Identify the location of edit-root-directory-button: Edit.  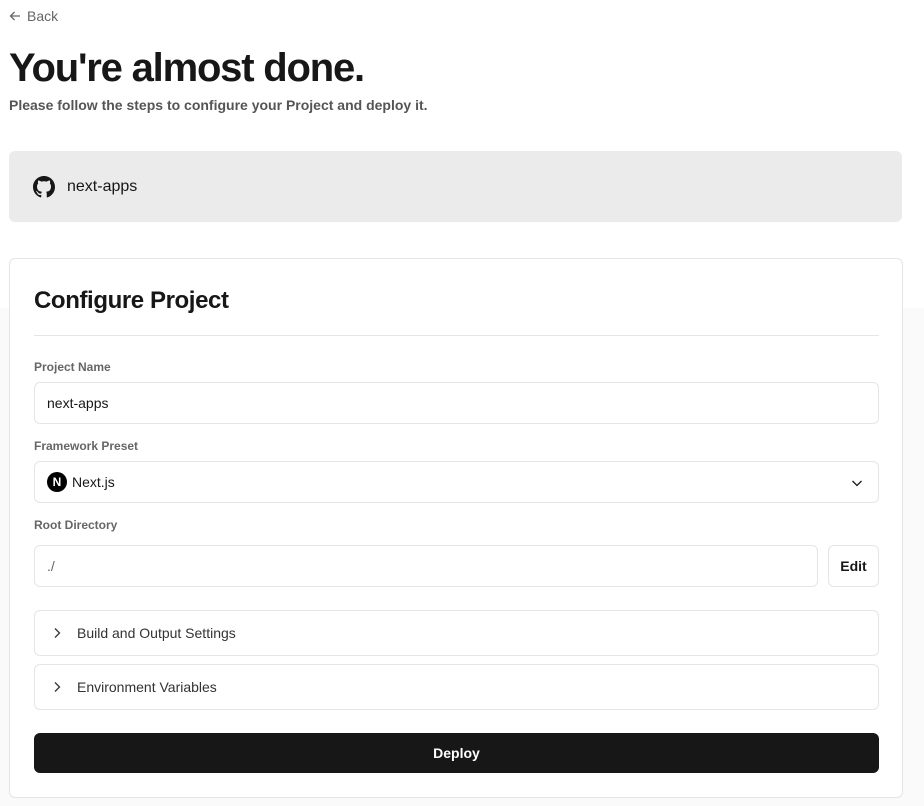
(853, 566).